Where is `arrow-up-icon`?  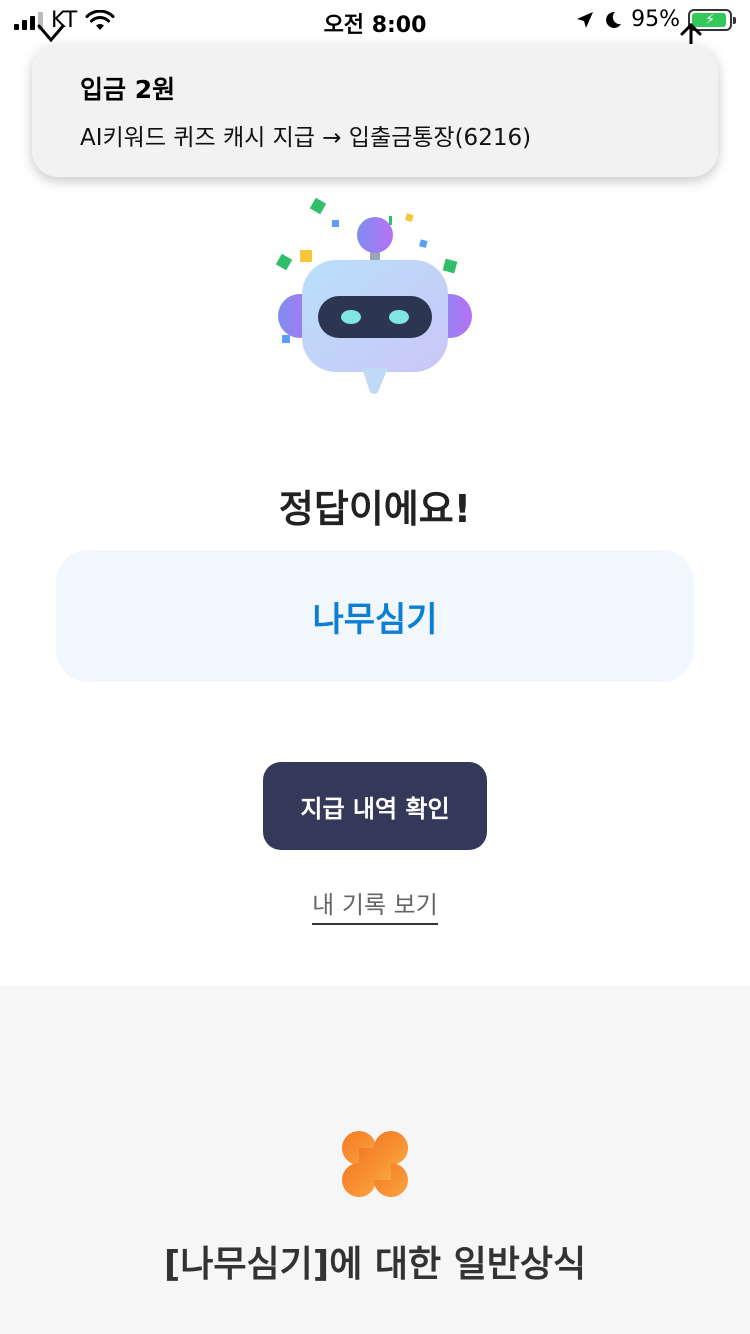 arrow-up-icon is located at coordinates (691, 34).